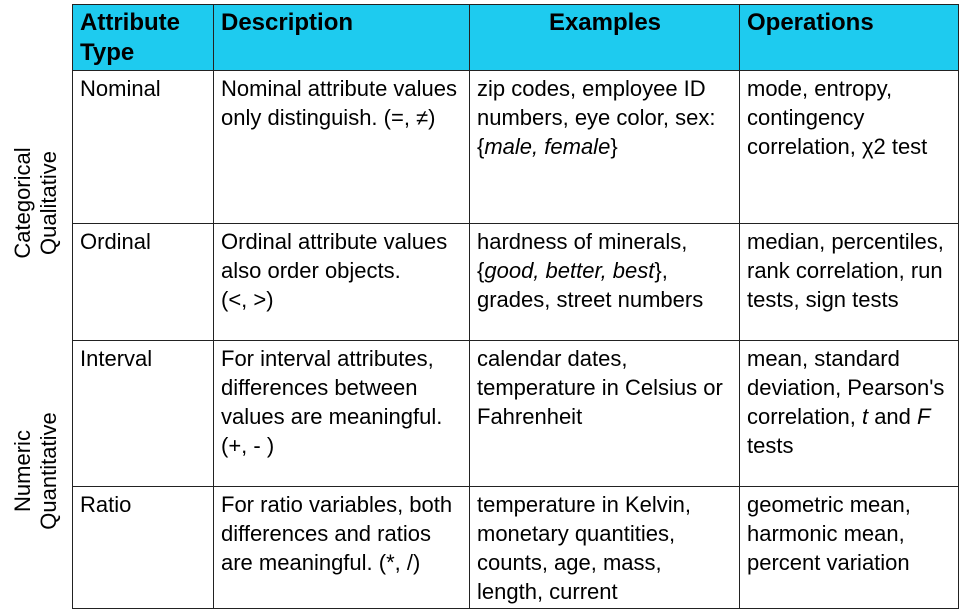 The image size is (963, 612). Describe the element at coordinates (614, 146) in the screenshot. I see `examples-nominal-close: }` at that location.